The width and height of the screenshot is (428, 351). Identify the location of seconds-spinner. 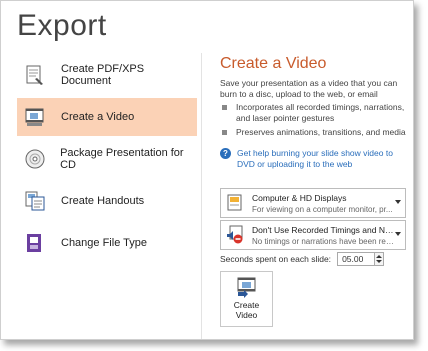
(380, 259).